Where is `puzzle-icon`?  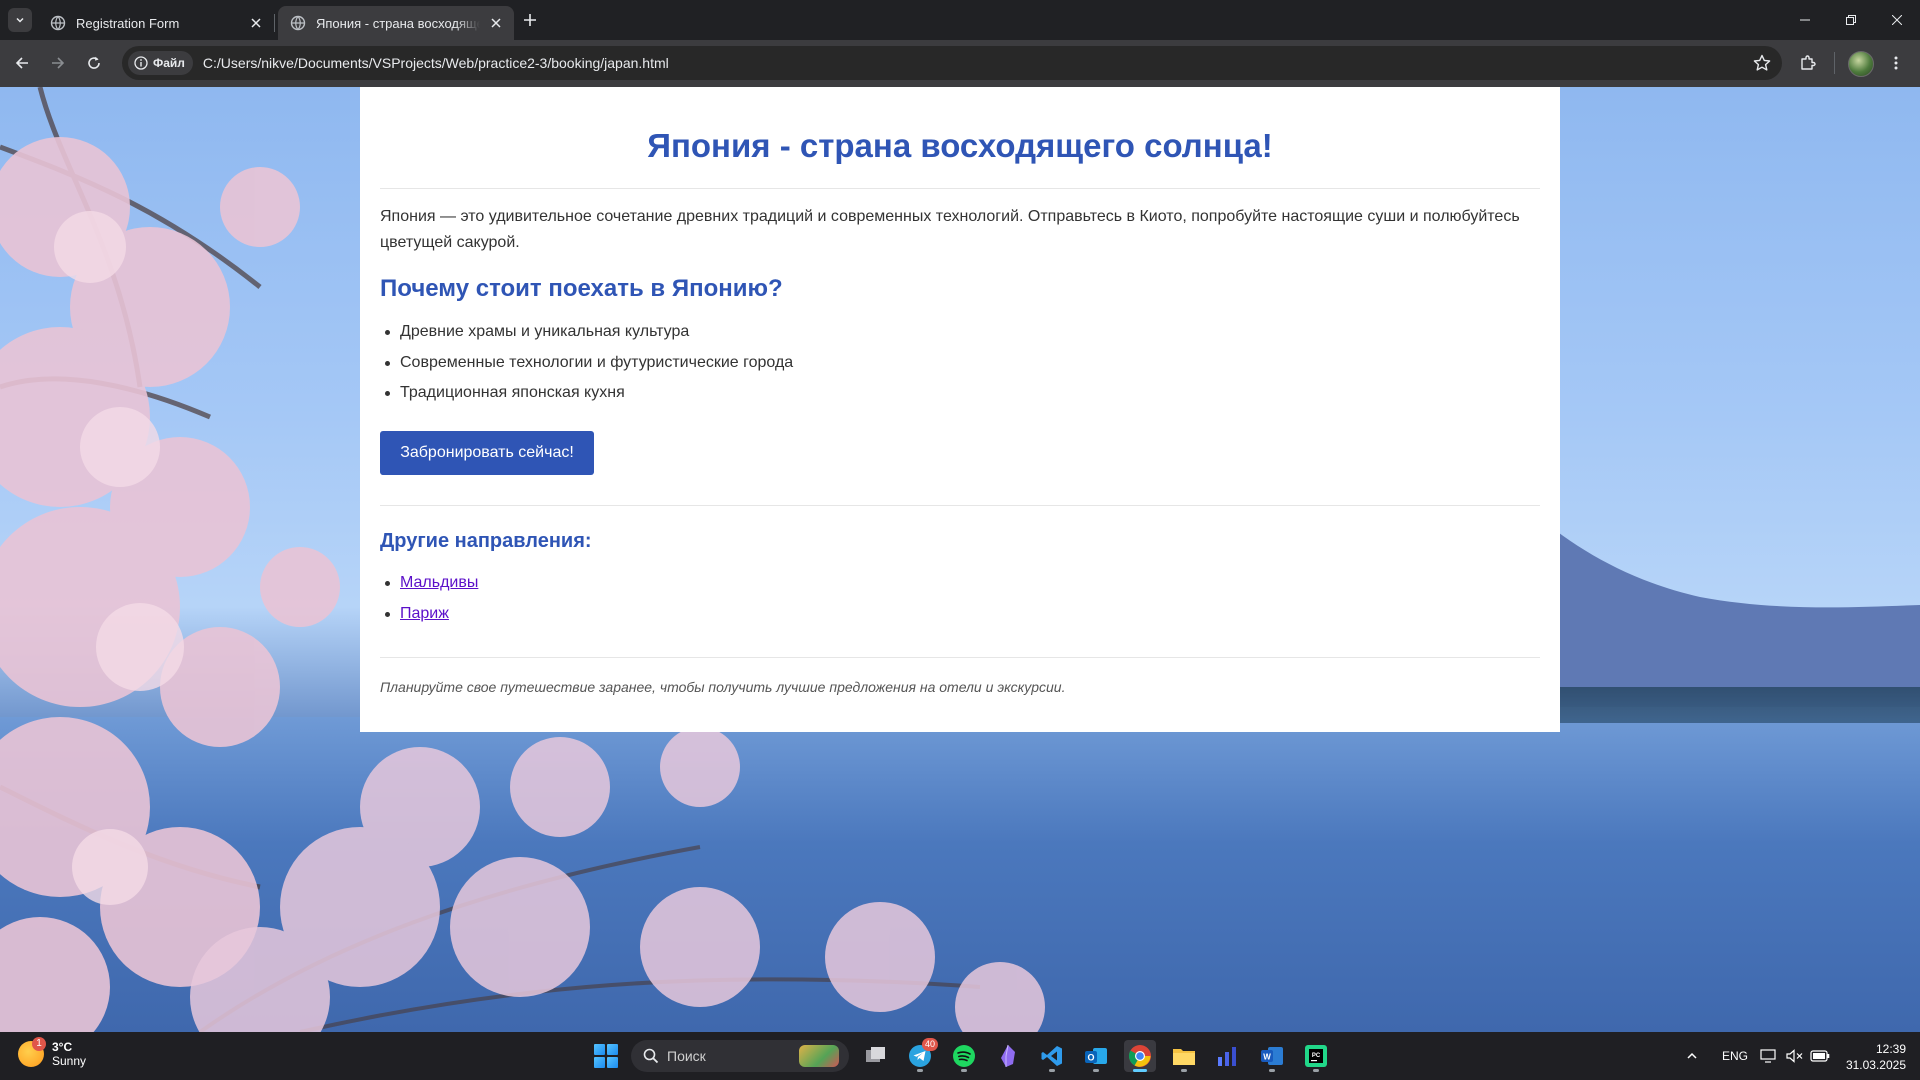
puzzle-icon is located at coordinates (1808, 62).